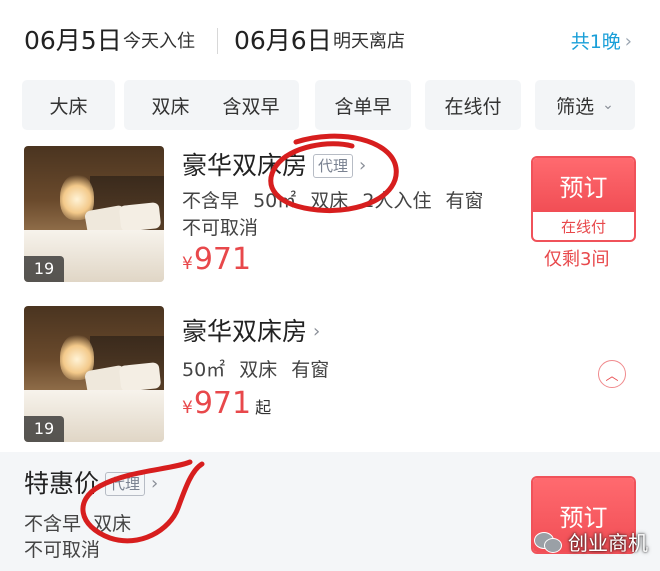 This screenshot has height=571, width=660. Describe the element at coordinates (608, 543) in the screenshot. I see `watermark-text: 创业商机` at that location.